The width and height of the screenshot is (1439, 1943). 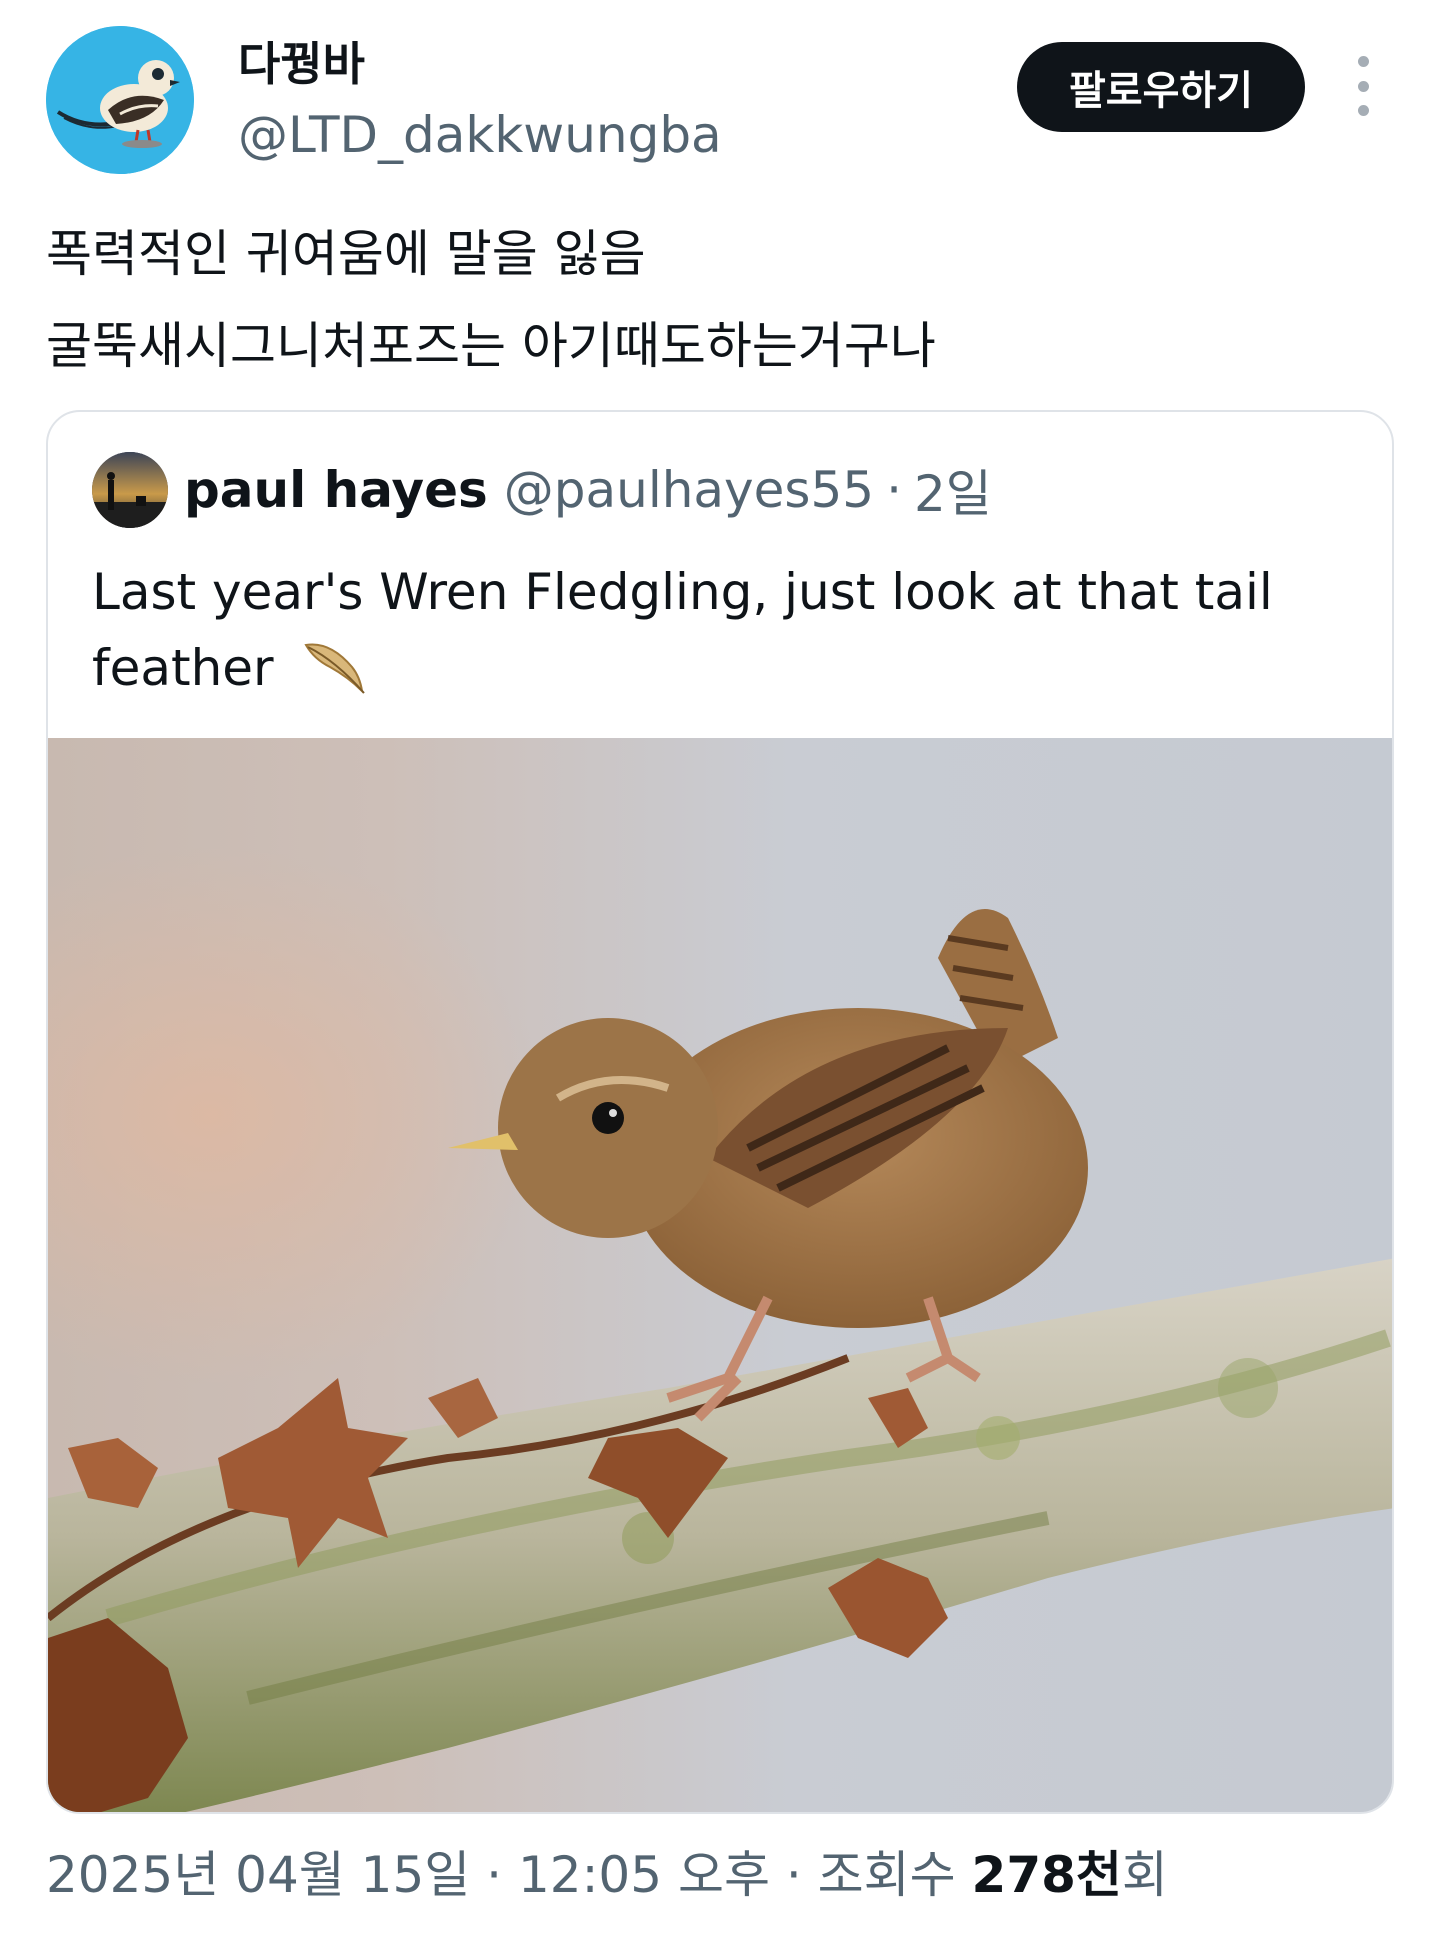 I want to click on quote-author-handle: @paulhayes55, so click(x=689, y=490).